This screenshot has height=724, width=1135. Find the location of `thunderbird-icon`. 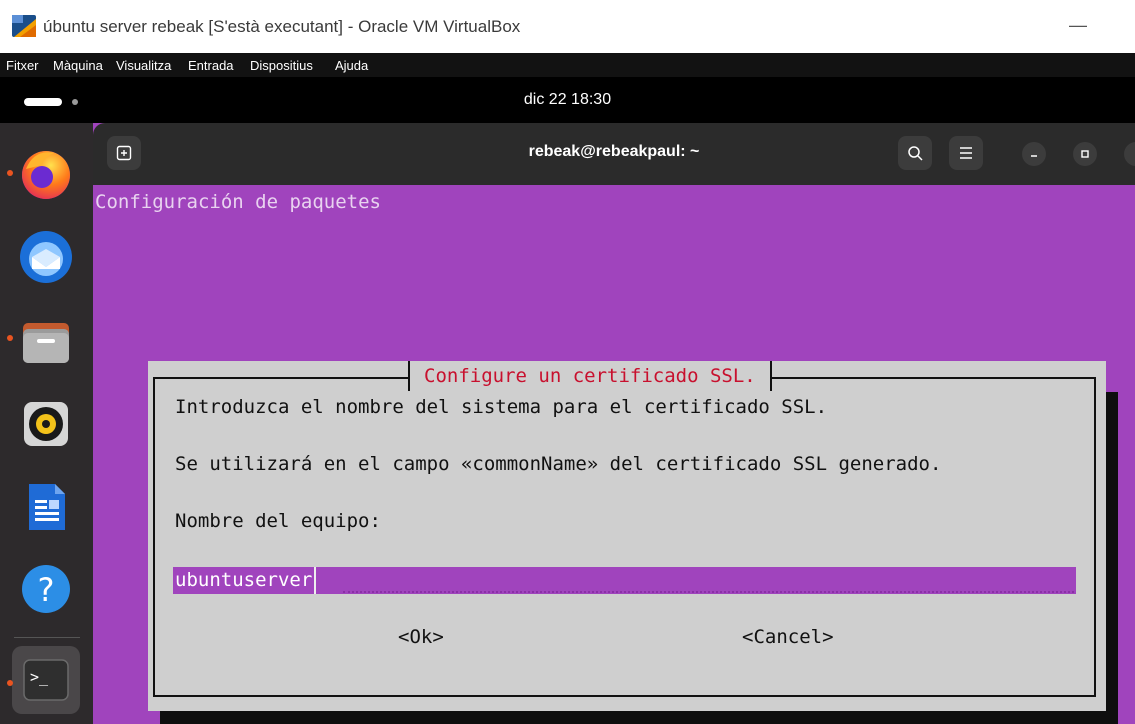

thunderbird-icon is located at coordinates (46, 257).